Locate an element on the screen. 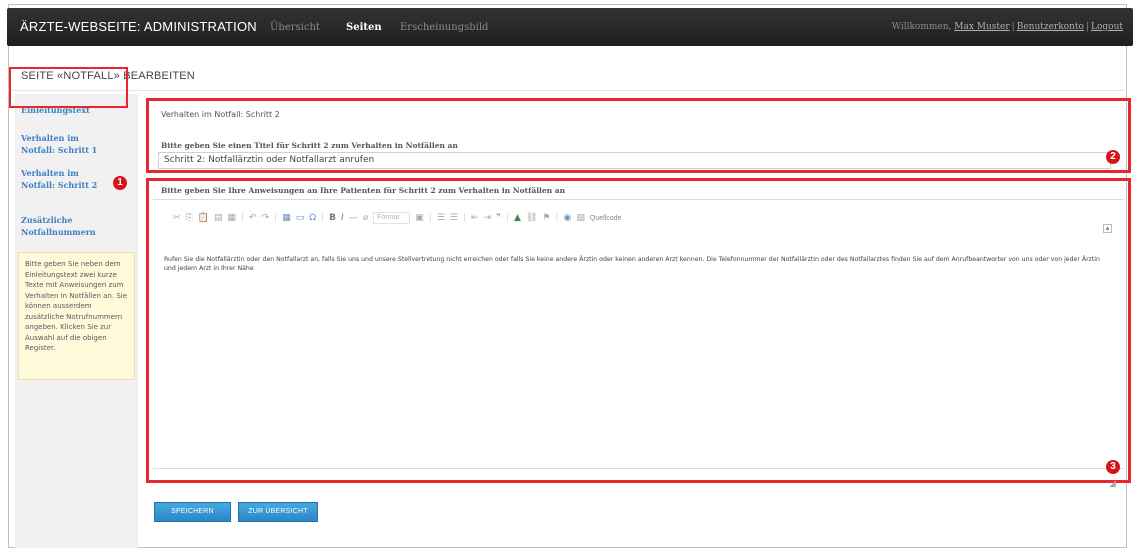 This screenshot has height=550, width=1135. bold-icon: B is located at coordinates (332, 218).